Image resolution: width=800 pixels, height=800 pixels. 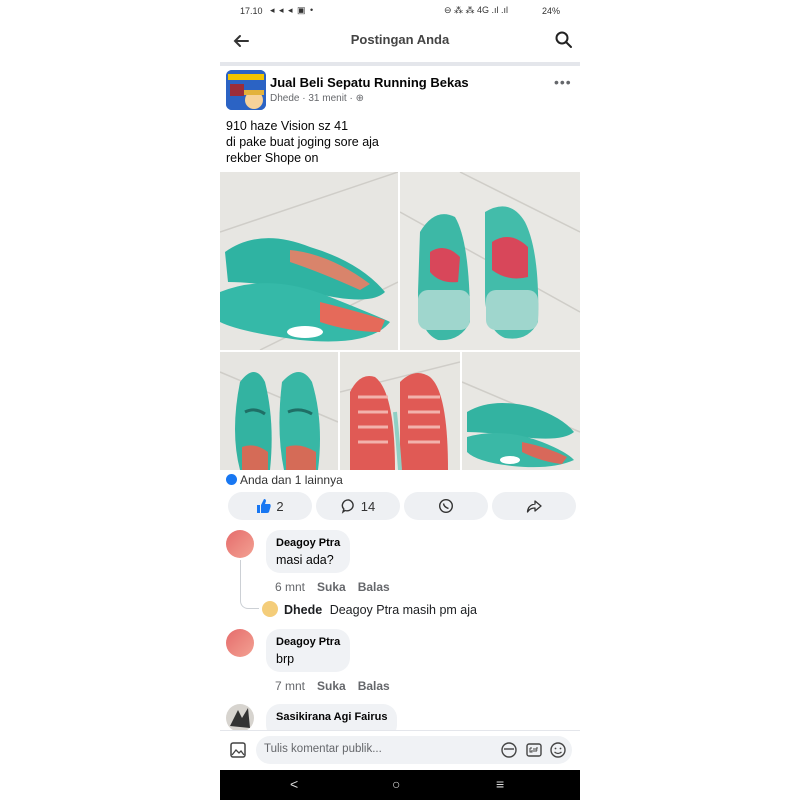 I want to click on post-author: Dhede, so click(x=284, y=98).